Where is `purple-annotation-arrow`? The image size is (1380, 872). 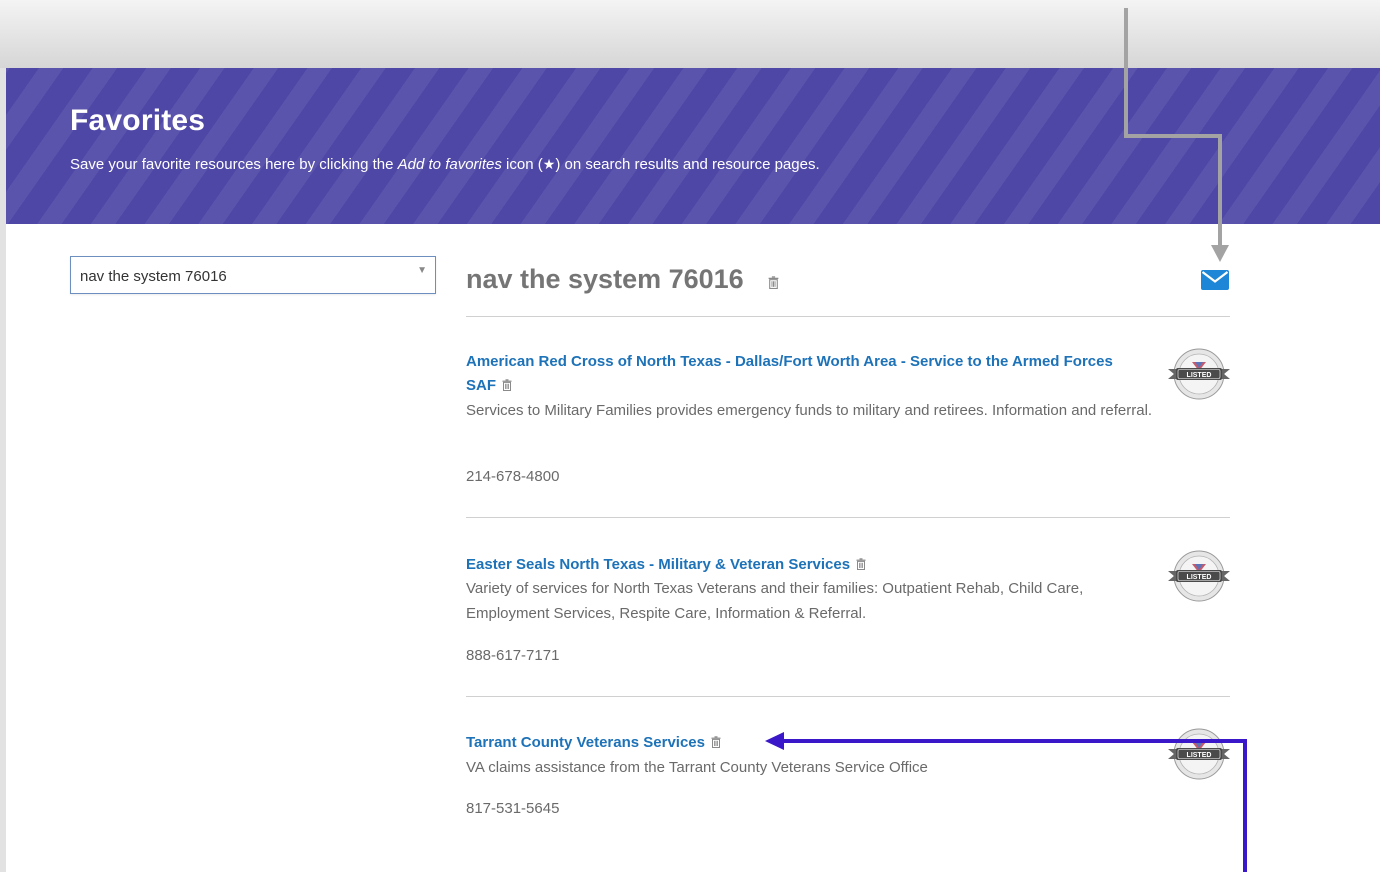
purple-annotation-arrow is located at coordinates (1006, 802).